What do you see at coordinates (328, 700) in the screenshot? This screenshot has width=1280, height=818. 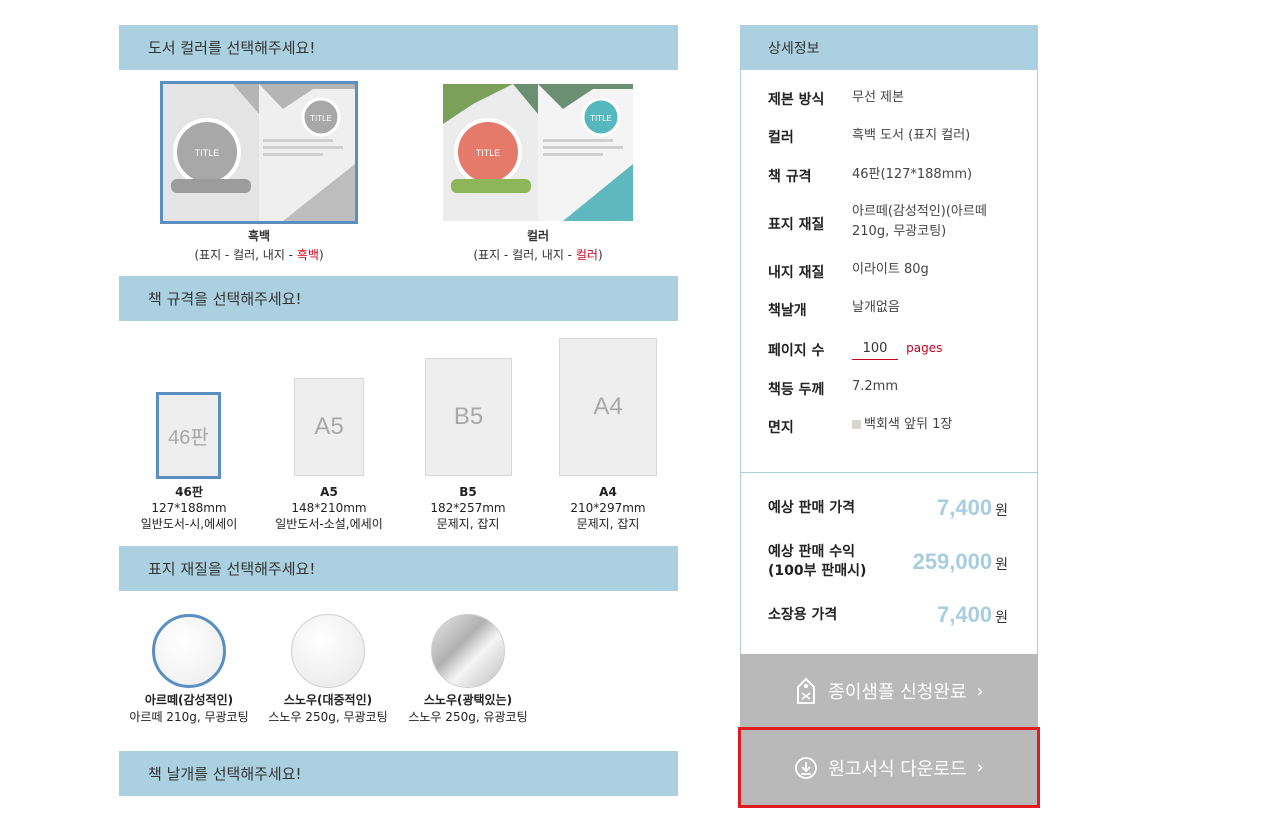 I see `cover-name: 스노우(대중적인)` at bounding box center [328, 700].